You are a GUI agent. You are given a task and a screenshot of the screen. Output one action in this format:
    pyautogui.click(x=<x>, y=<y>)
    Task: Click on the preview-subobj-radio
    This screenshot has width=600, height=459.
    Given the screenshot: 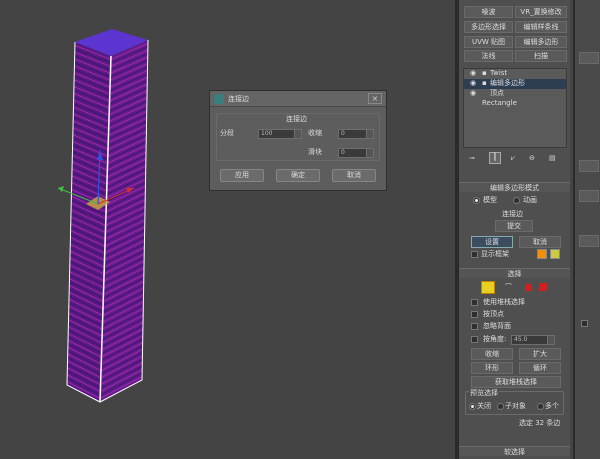 What is the action you would take?
    pyautogui.click(x=500, y=406)
    